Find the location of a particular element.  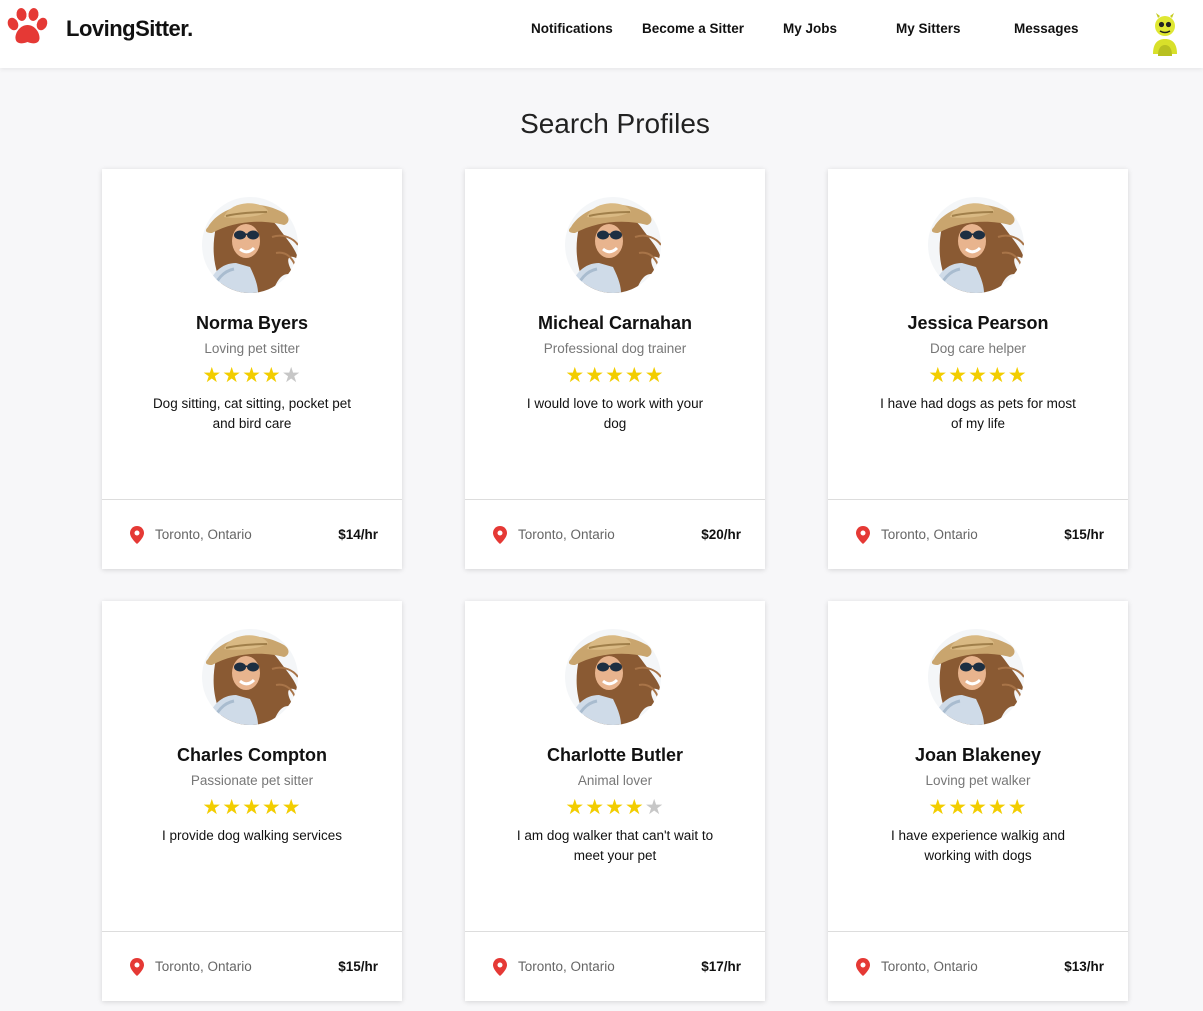

page-title: Search Profiles is located at coordinates (615, 123).